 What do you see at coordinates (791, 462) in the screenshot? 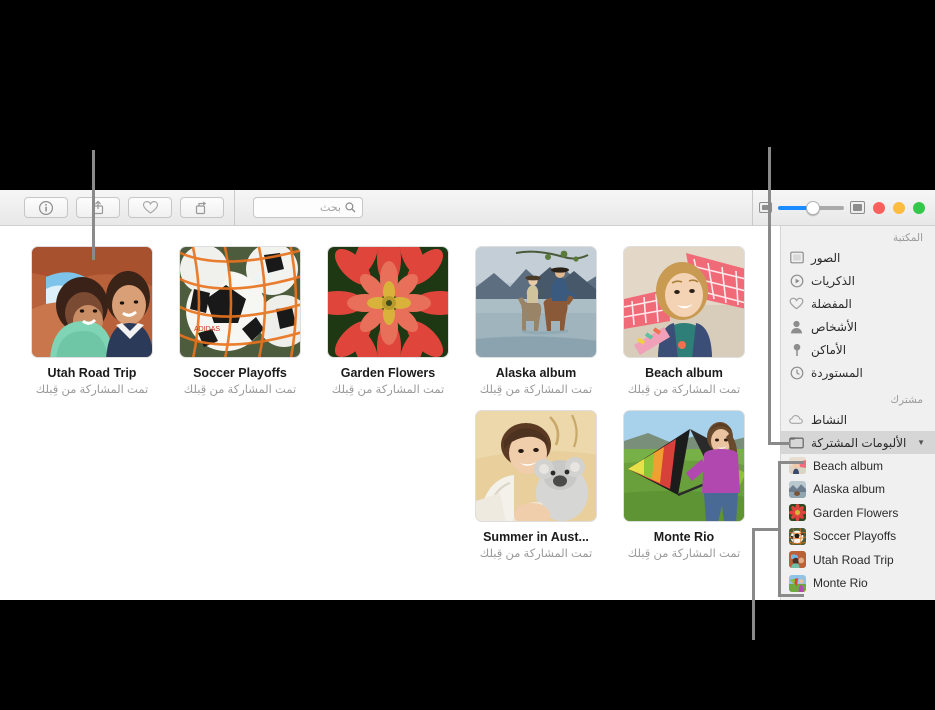
I see `callout-bracket-albums-top` at bounding box center [791, 462].